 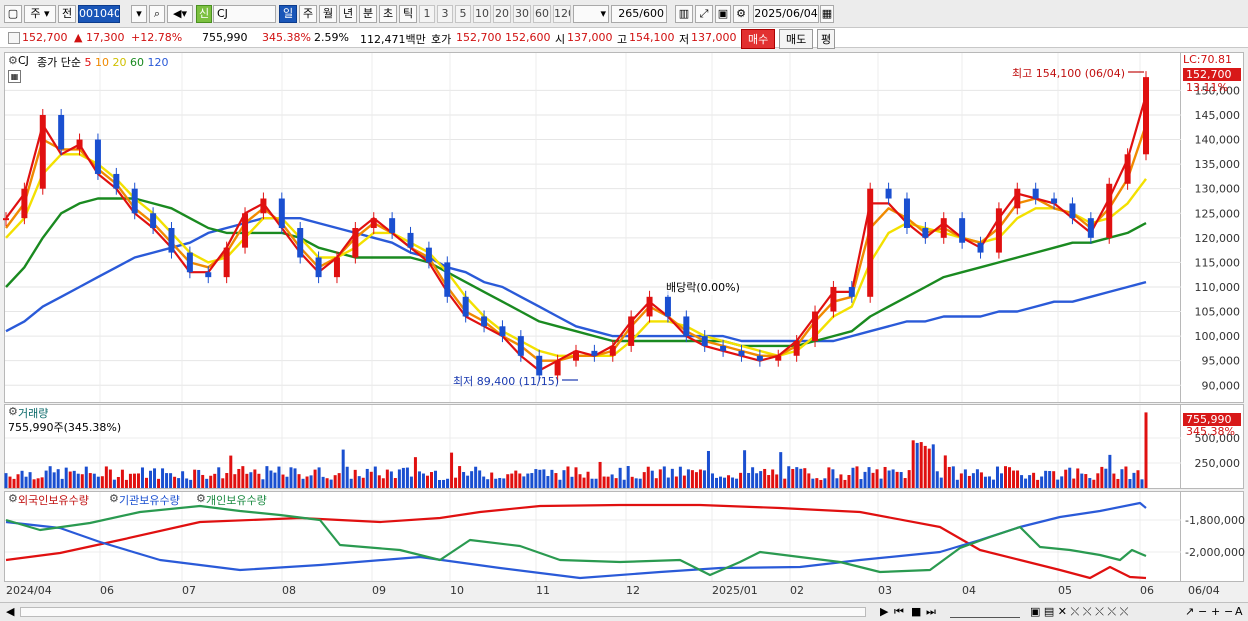 What do you see at coordinates (916, 611) in the screenshot?
I see `stop-icon: ■` at bounding box center [916, 611].